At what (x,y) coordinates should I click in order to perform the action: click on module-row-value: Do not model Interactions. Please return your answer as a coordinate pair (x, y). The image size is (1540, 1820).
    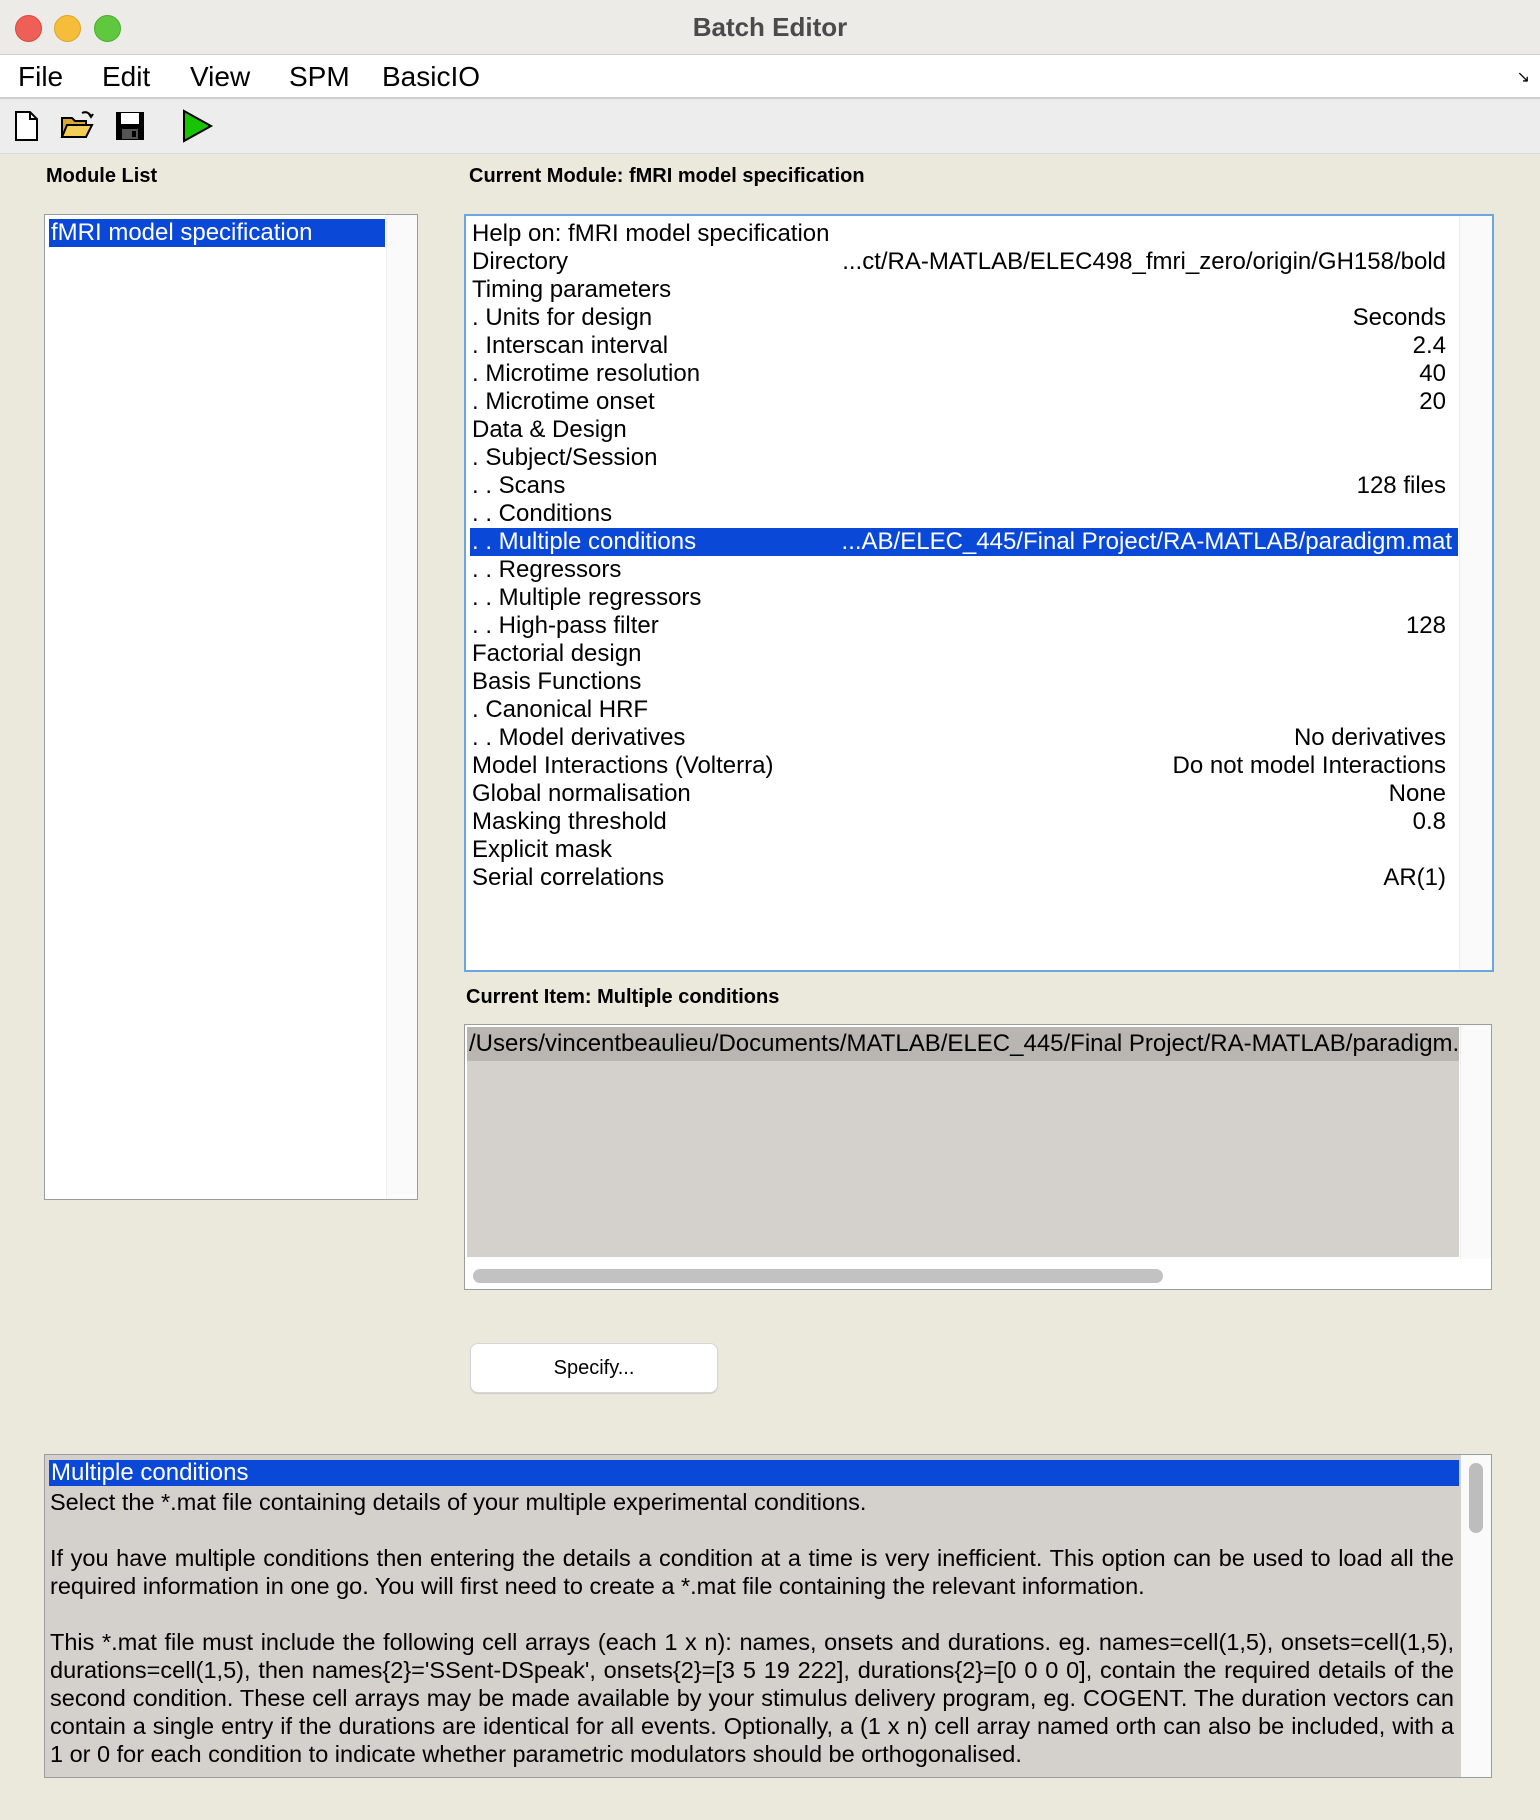
    Looking at the image, I should click on (1309, 765).